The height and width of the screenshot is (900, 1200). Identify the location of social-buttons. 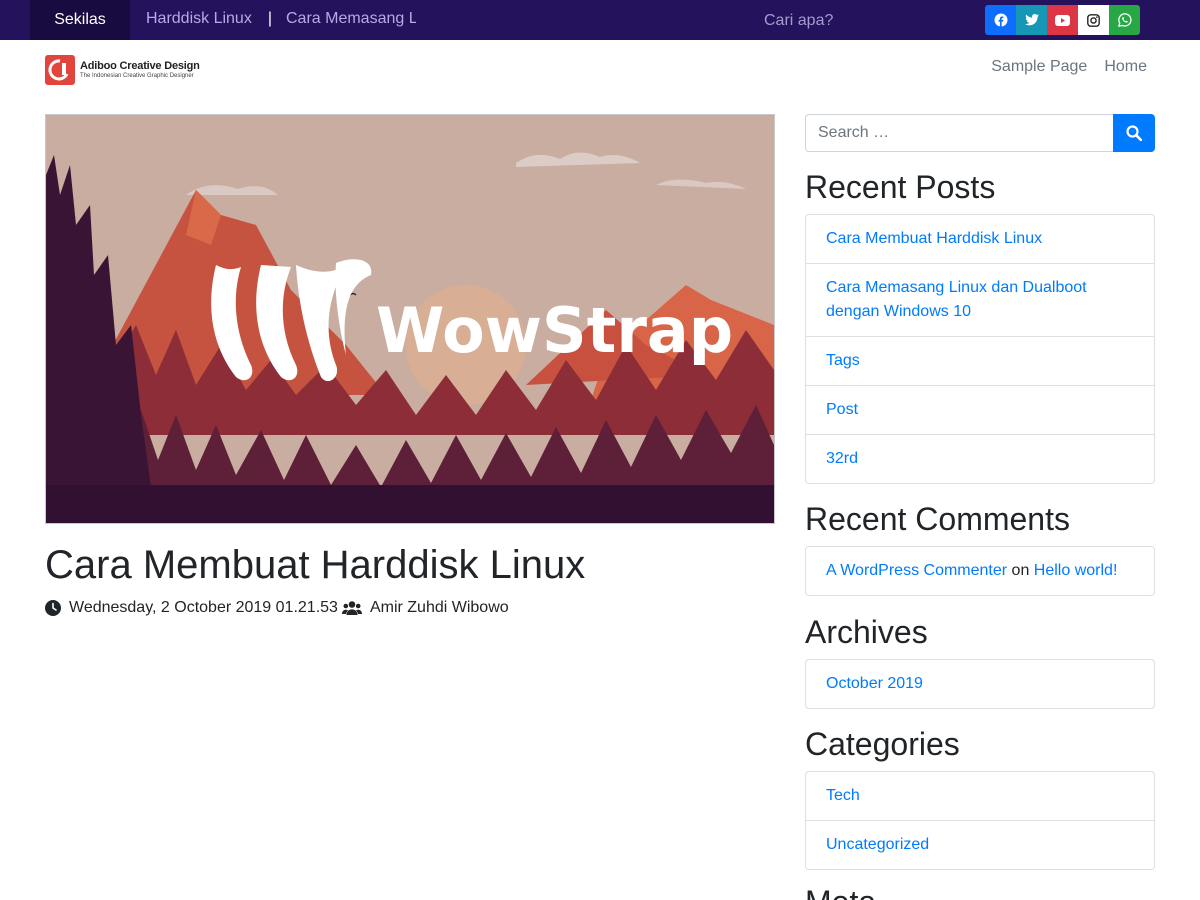
(1062, 20).